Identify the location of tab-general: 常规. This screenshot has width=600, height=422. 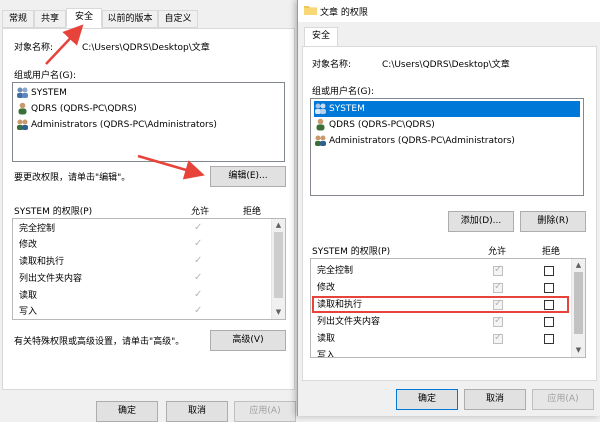
(18, 19).